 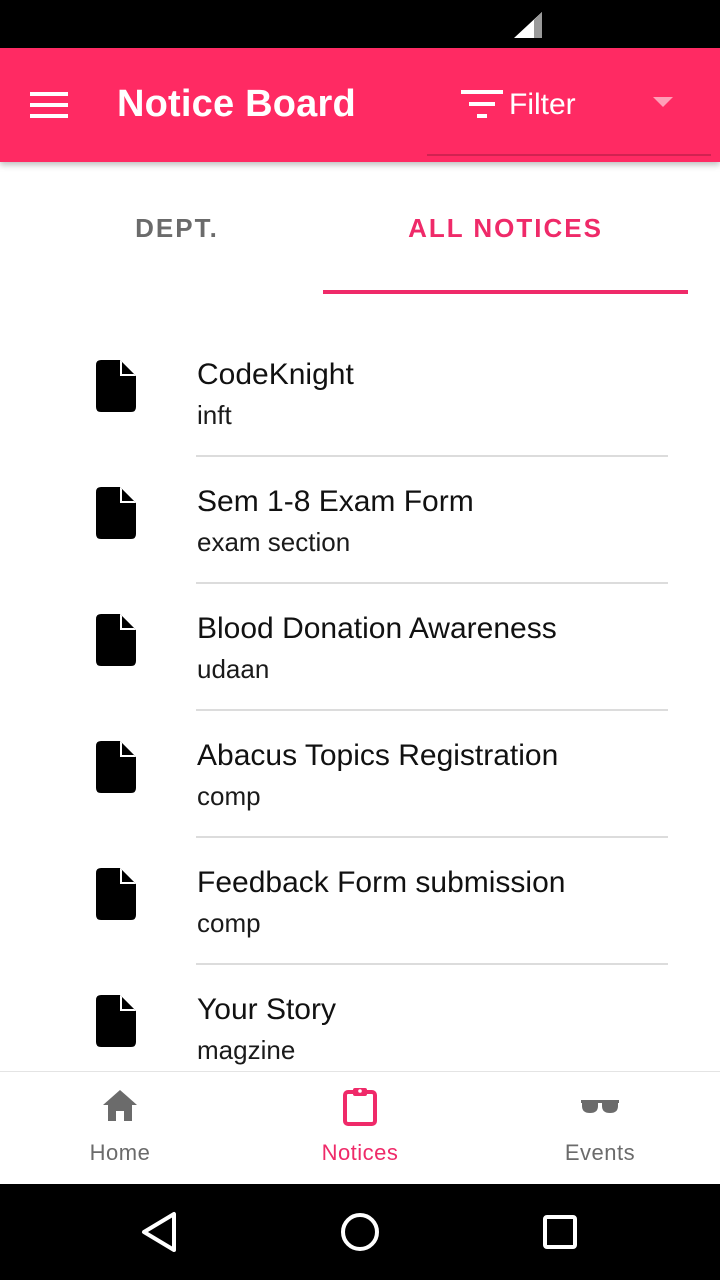 What do you see at coordinates (360, 105) in the screenshot?
I see `app-bar: Notice Board Filter` at bounding box center [360, 105].